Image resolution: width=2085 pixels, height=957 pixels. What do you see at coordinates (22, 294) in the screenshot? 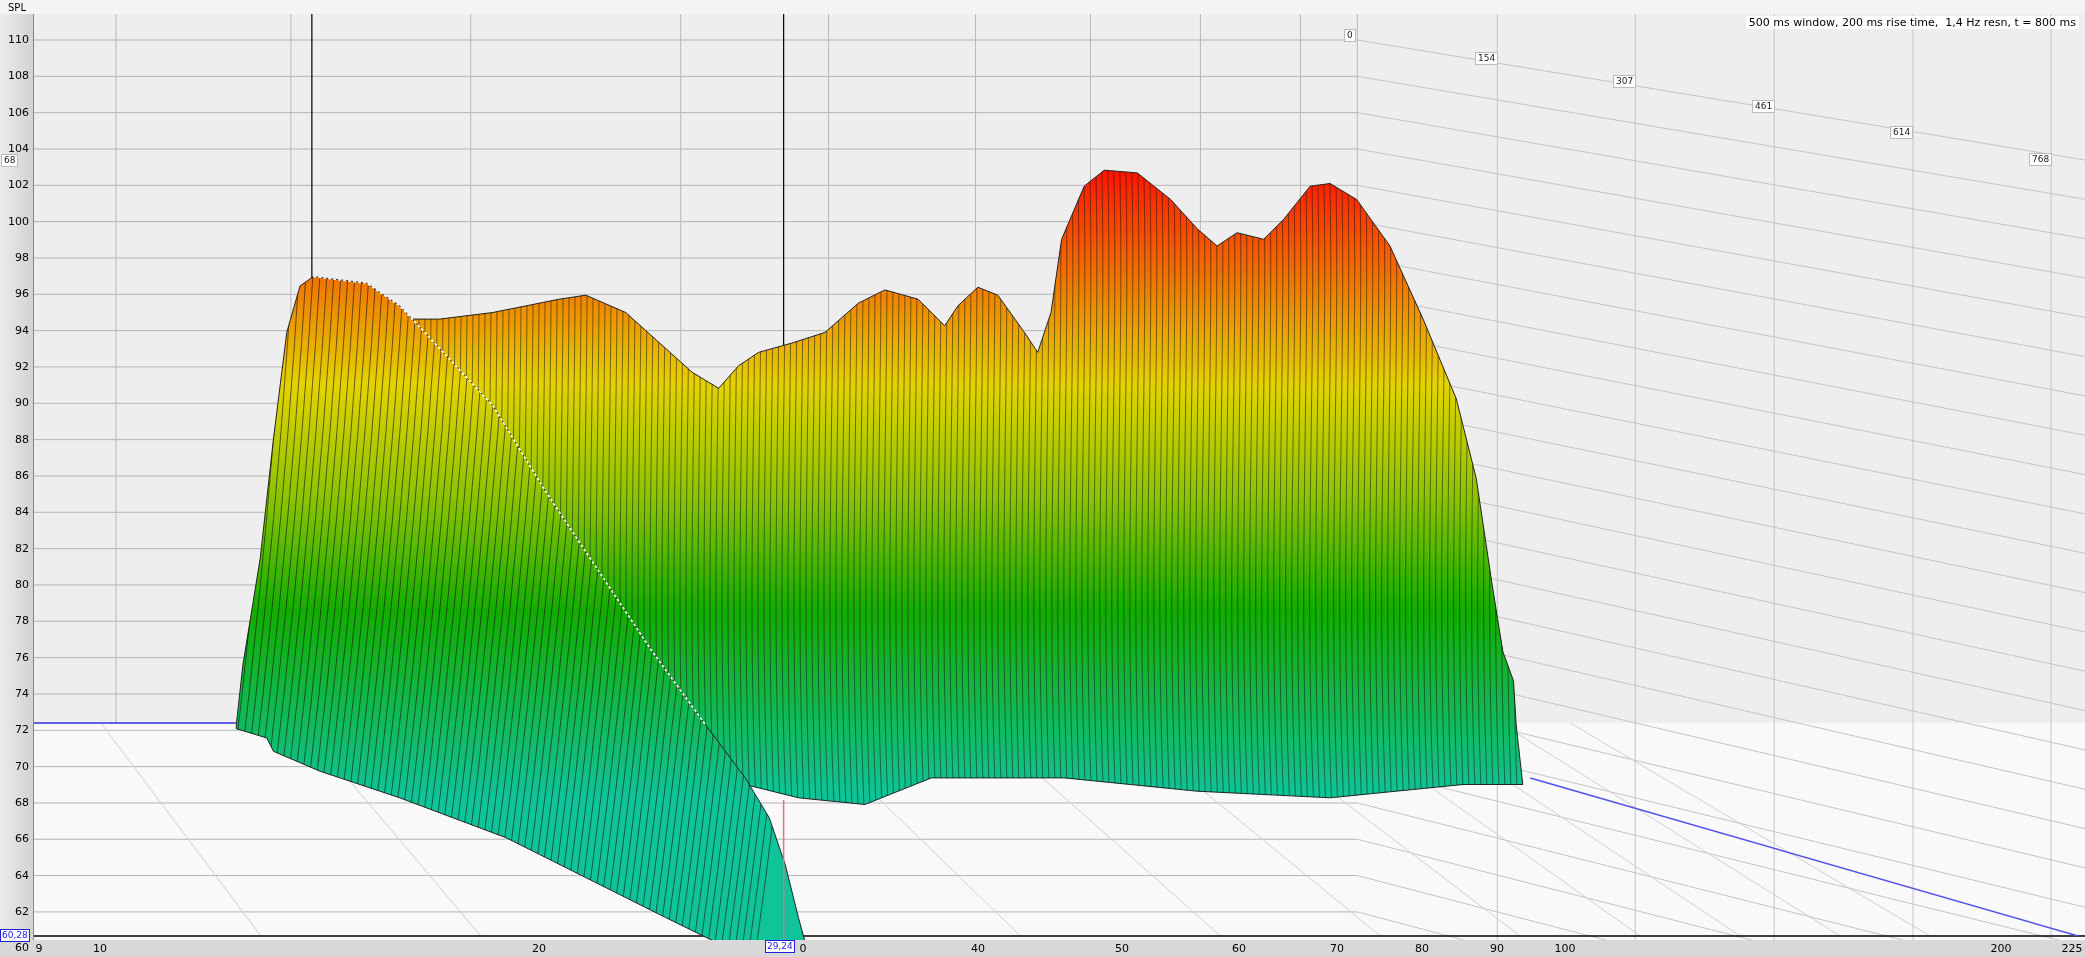
I see `axis-tick-label: 96` at bounding box center [22, 294].